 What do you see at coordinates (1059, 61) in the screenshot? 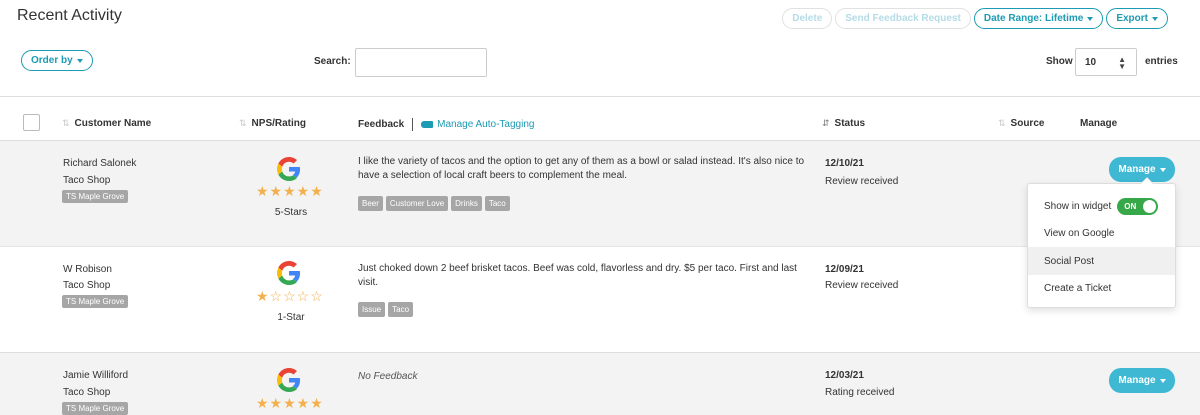
I see `show-label: Show` at bounding box center [1059, 61].